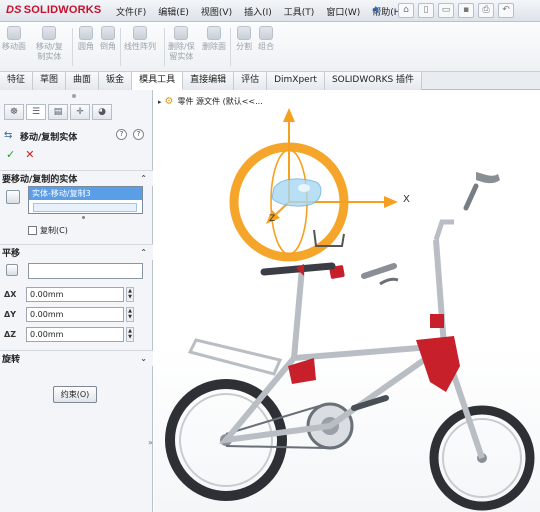  I want to click on menu-edit: 编辑(E), so click(173, 11).